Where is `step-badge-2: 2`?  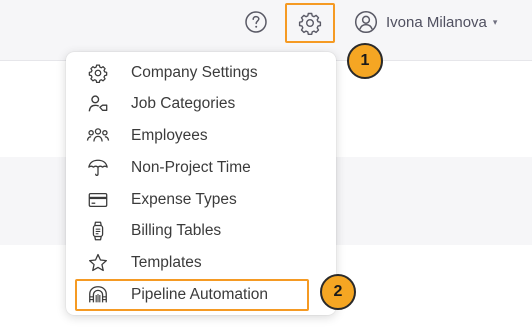 step-badge-2: 2 is located at coordinates (338, 292).